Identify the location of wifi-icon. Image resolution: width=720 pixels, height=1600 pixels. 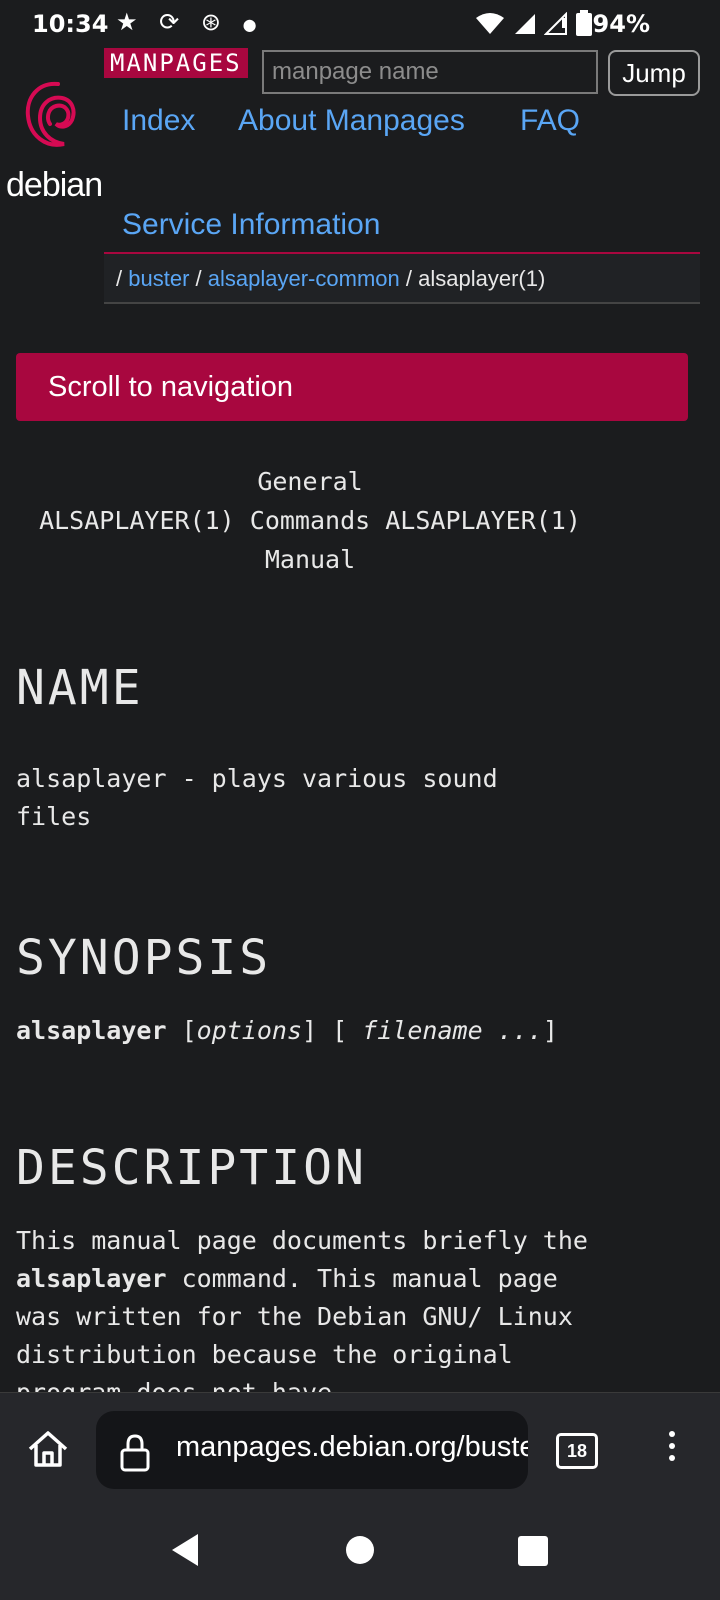
(490, 23).